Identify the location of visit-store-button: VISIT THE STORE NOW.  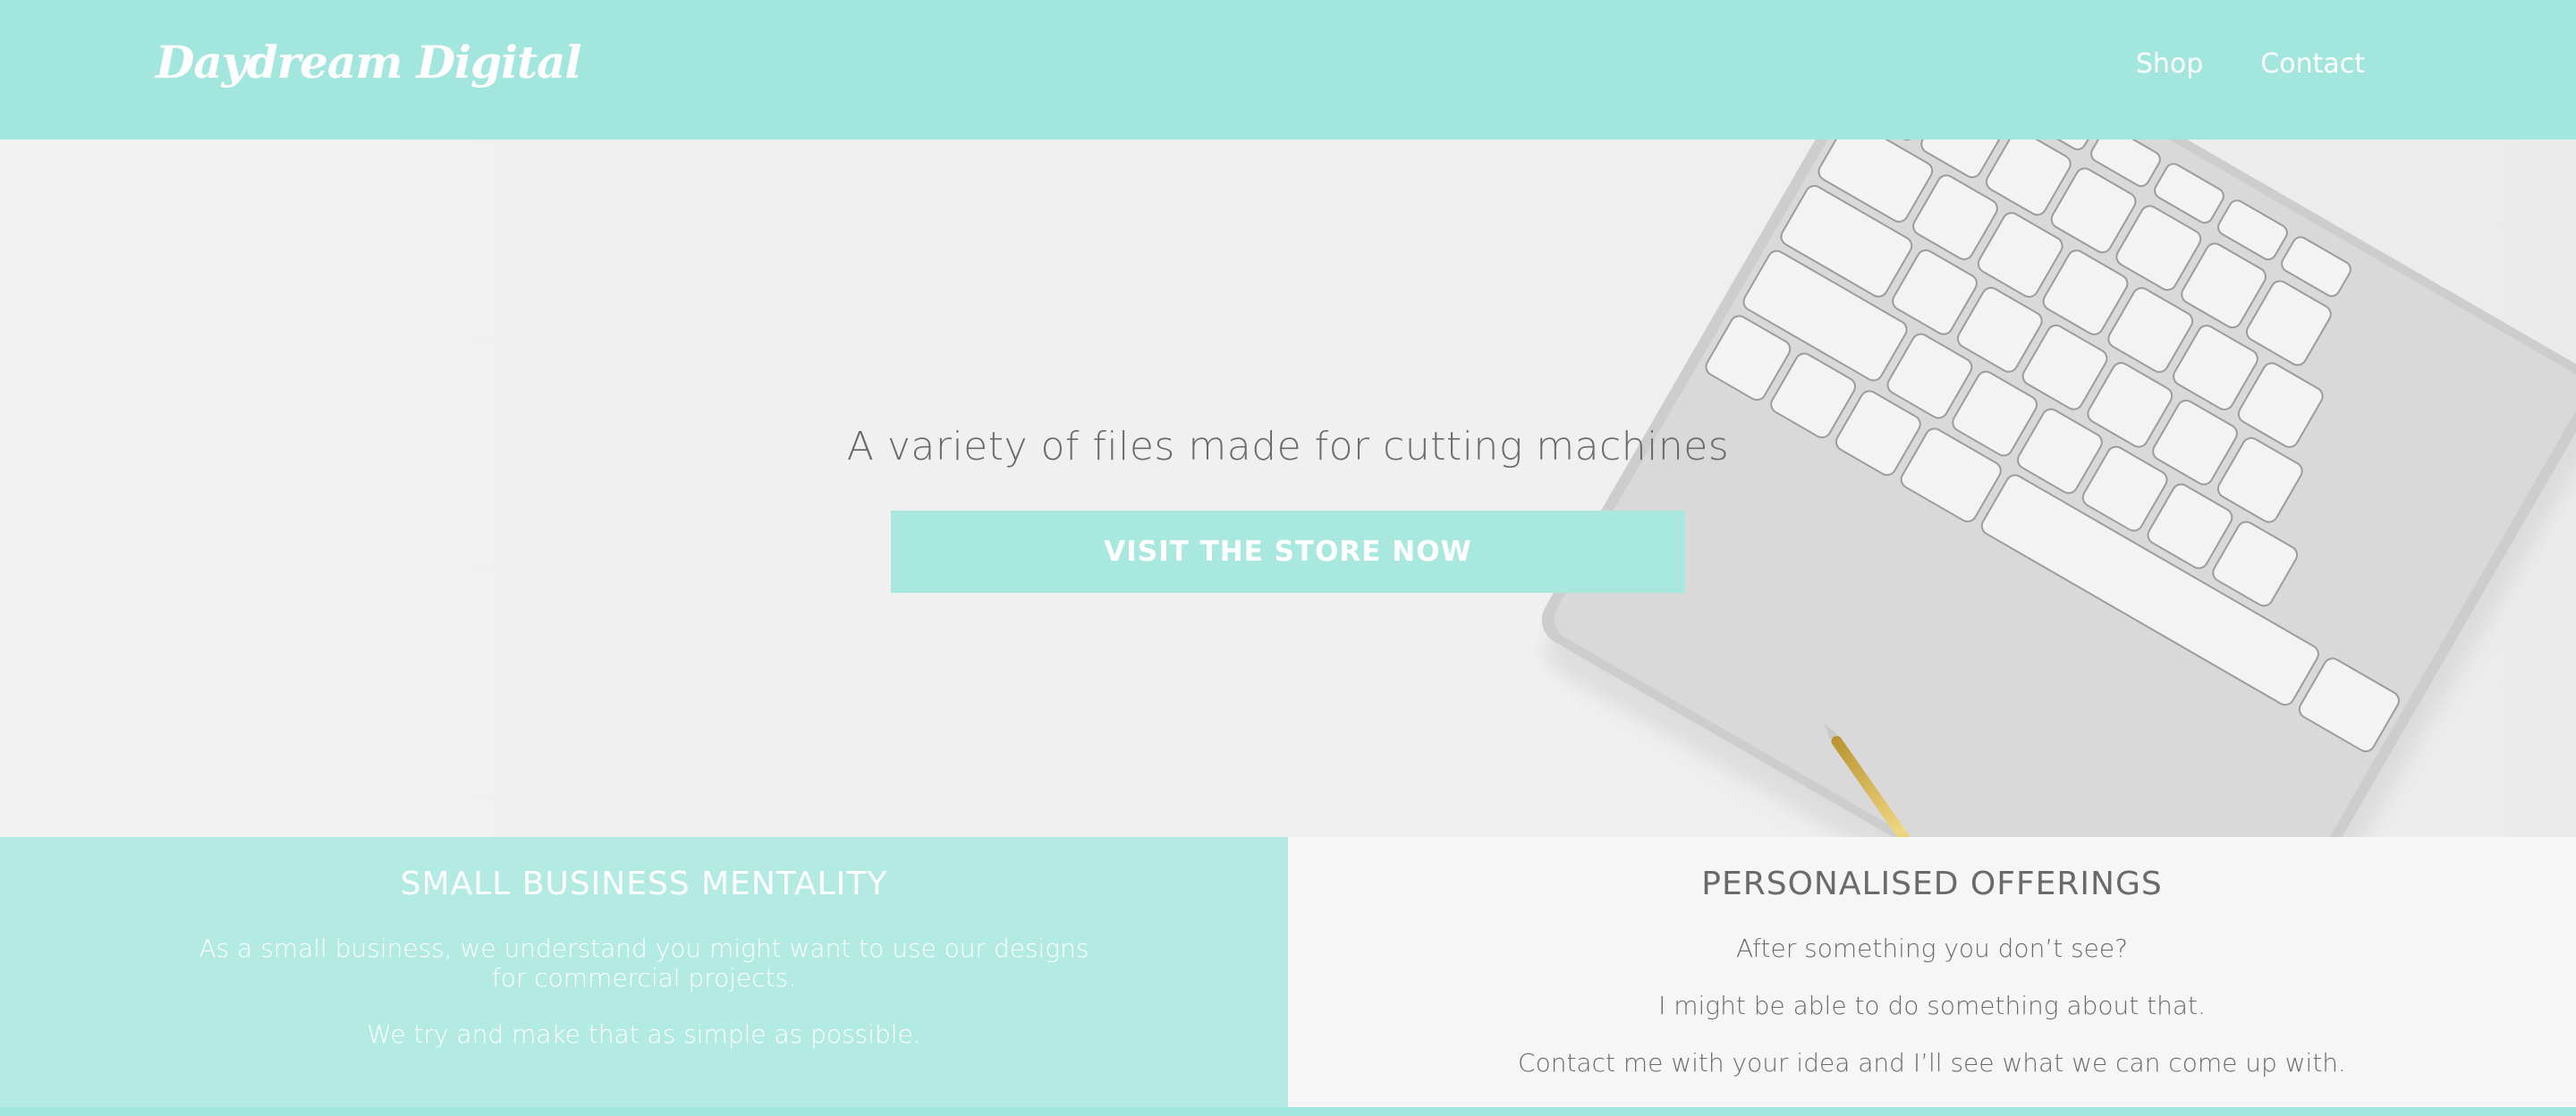
(1288, 552).